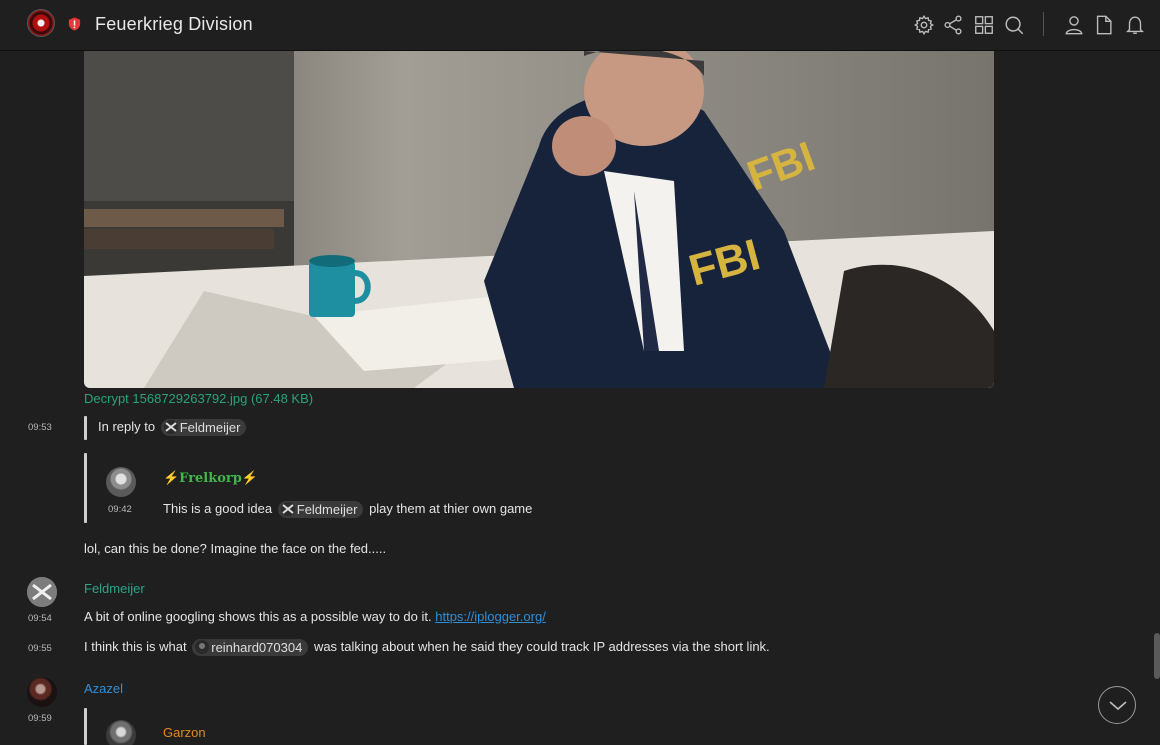 The height and width of the screenshot is (745, 1160). What do you see at coordinates (210, 478) in the screenshot?
I see `frelkorp-name: ⚡Frelkorp⚡` at bounding box center [210, 478].